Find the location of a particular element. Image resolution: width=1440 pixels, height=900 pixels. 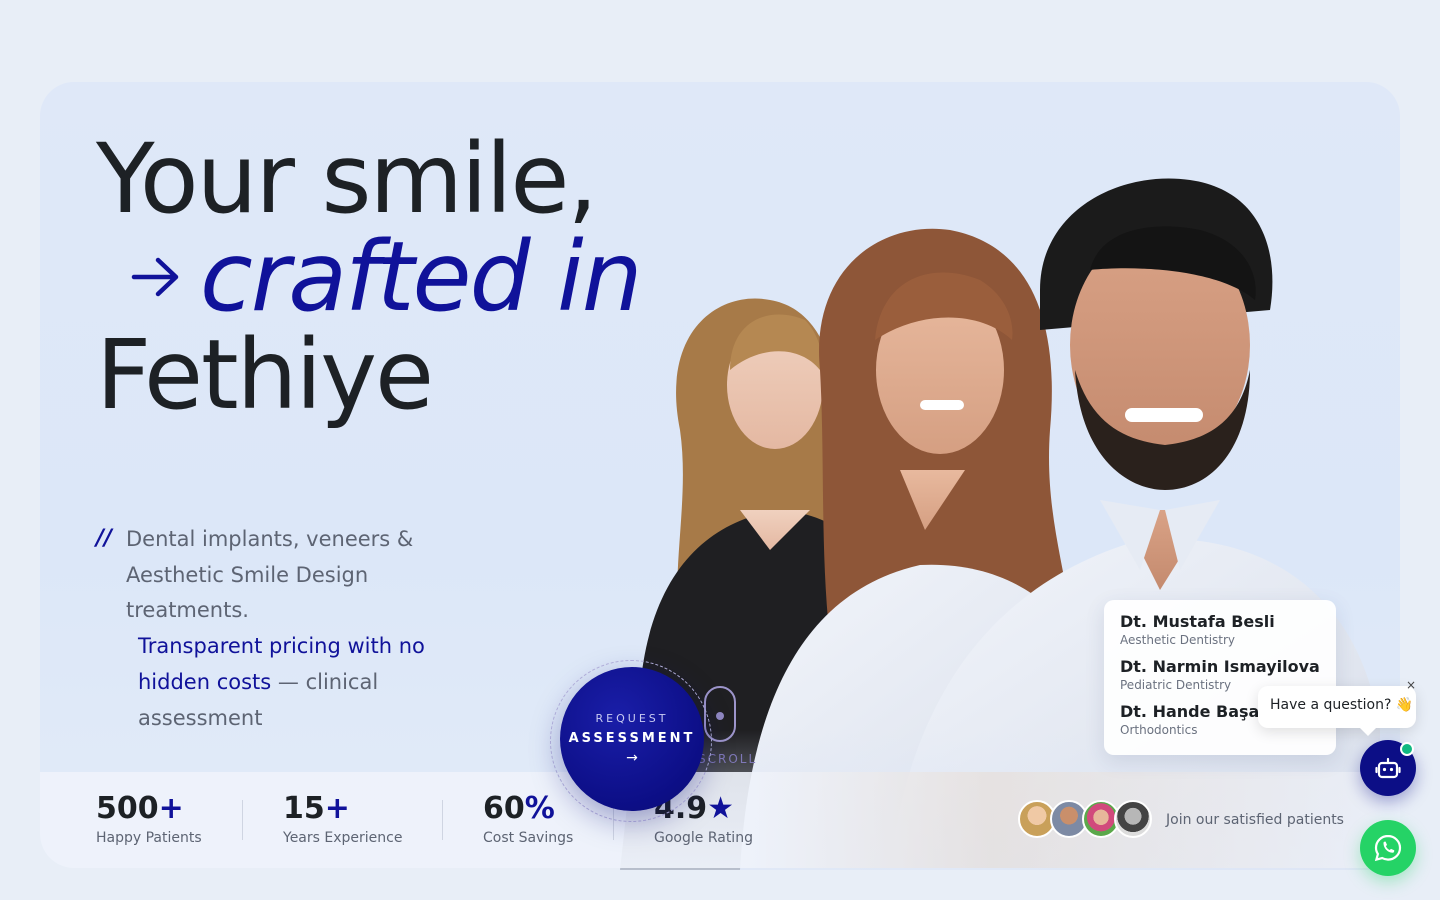

social-proof-text: Join our satisfied patients is located at coordinates (1255, 820).